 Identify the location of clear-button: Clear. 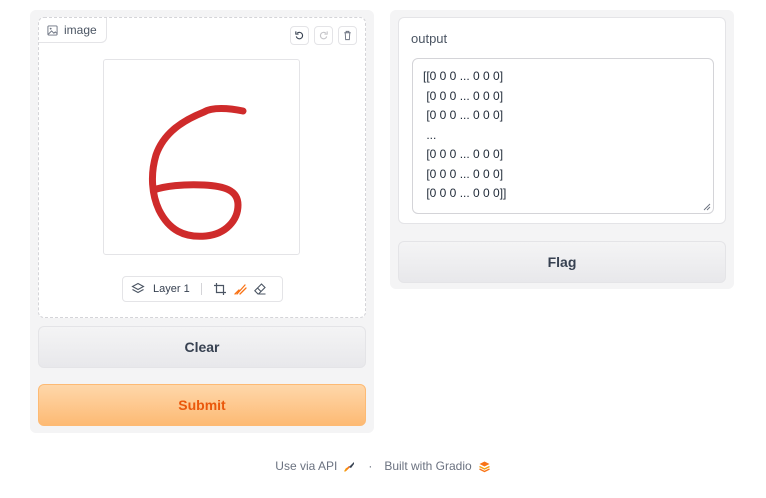
(202, 347).